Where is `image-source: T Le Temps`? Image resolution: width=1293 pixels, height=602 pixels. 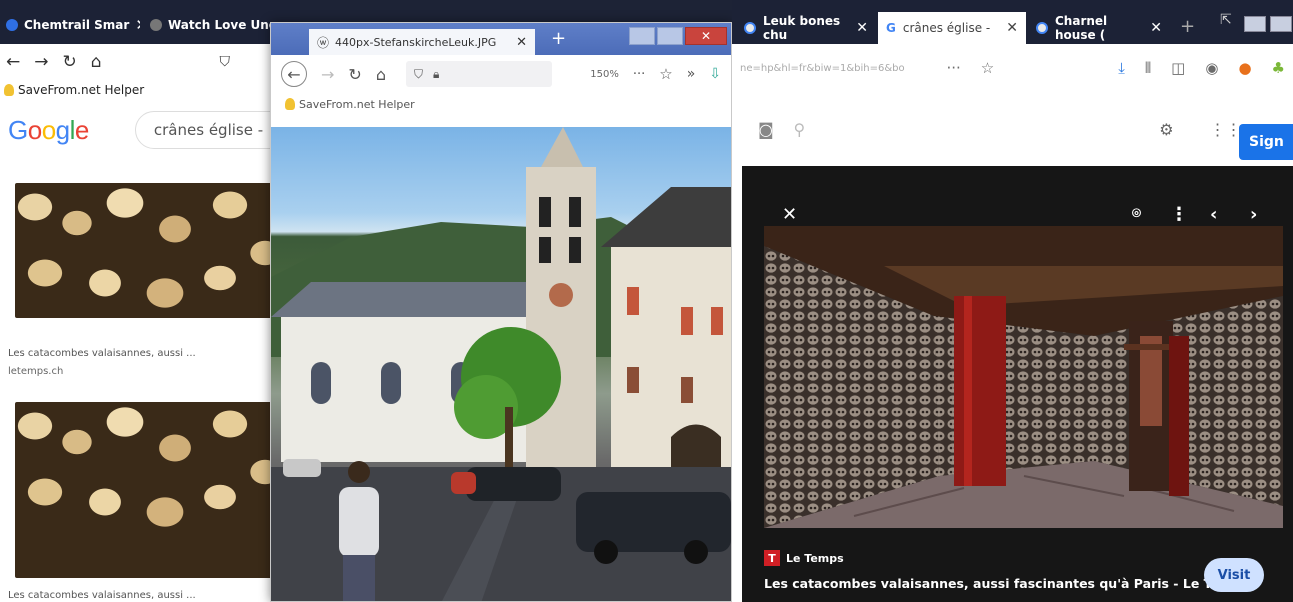
image-source: T Le Temps is located at coordinates (804, 558).